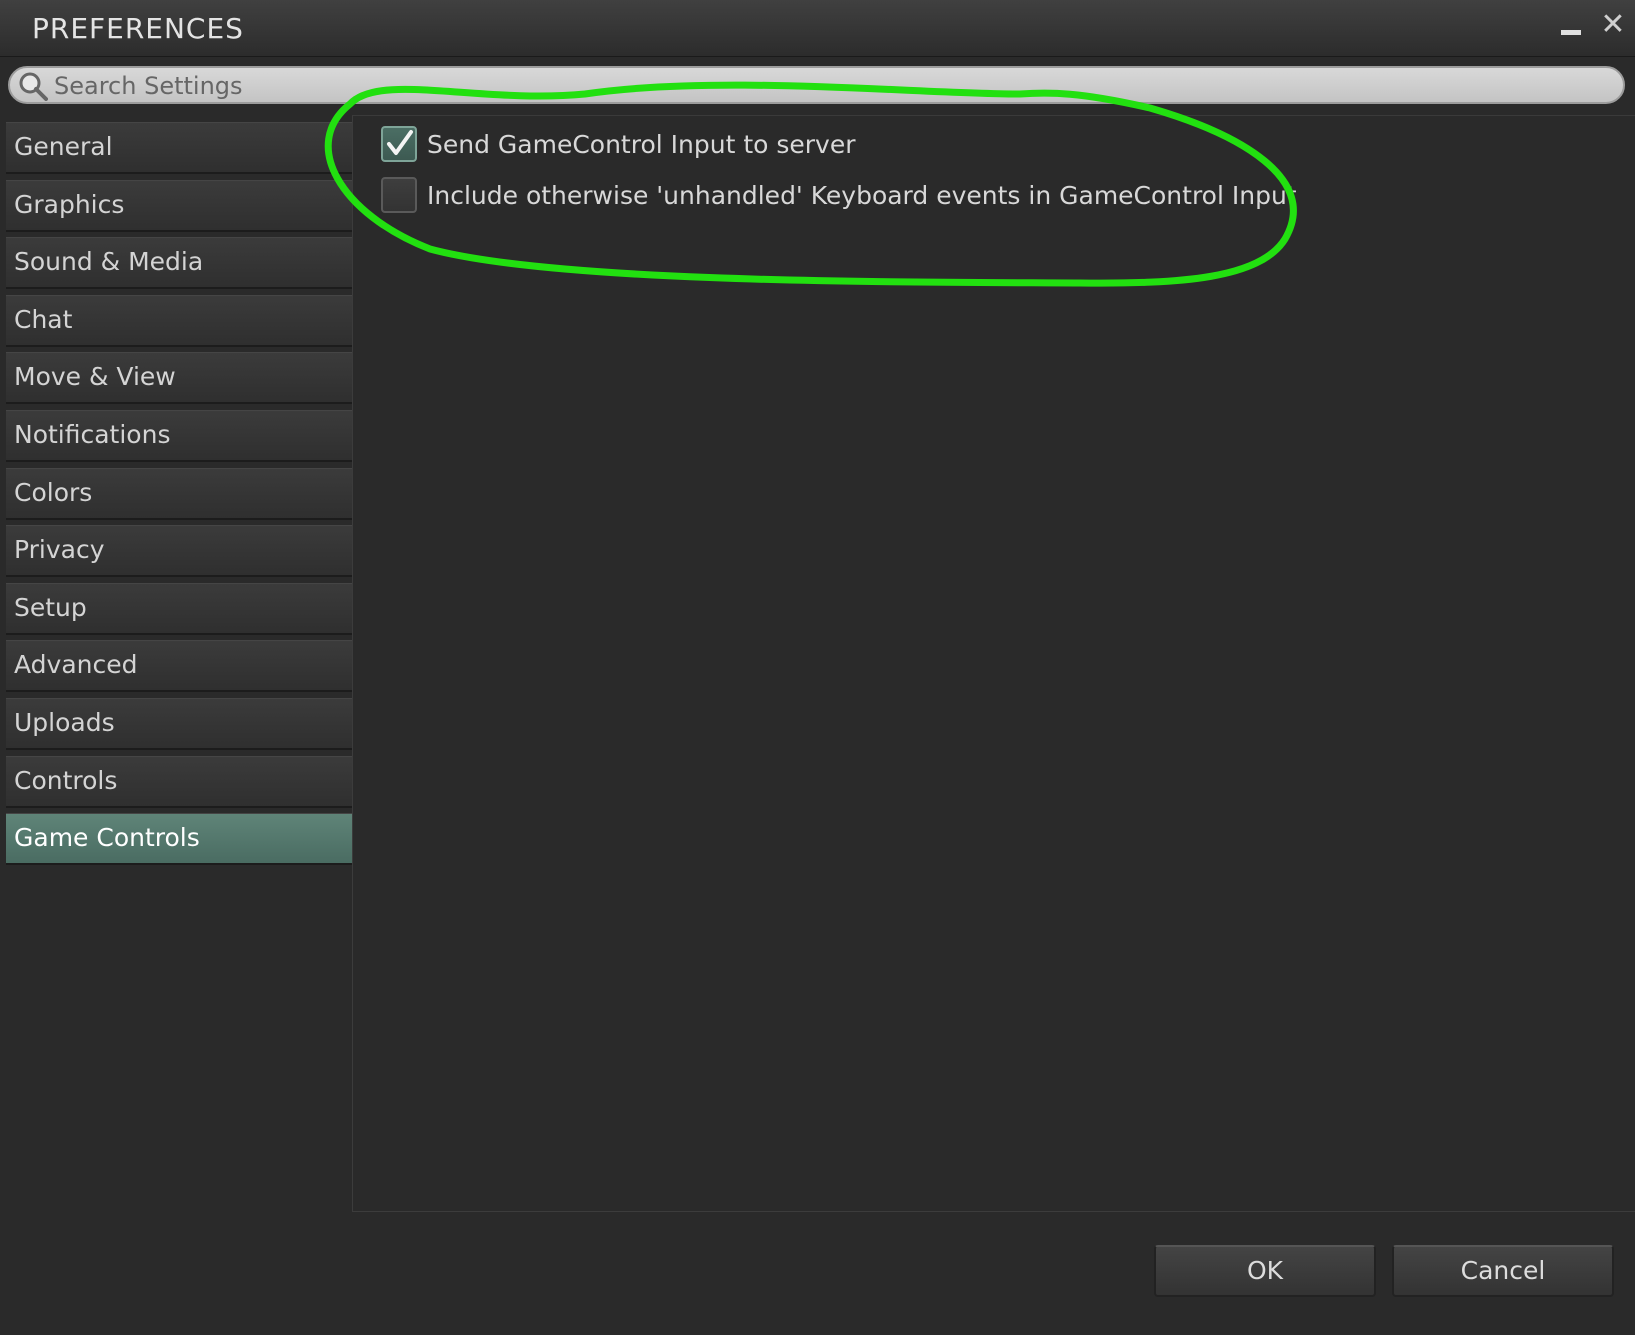 Image resolution: width=1635 pixels, height=1335 pixels. Describe the element at coordinates (179, 205) in the screenshot. I see `sidebar-item-graphics: Graphics` at that location.